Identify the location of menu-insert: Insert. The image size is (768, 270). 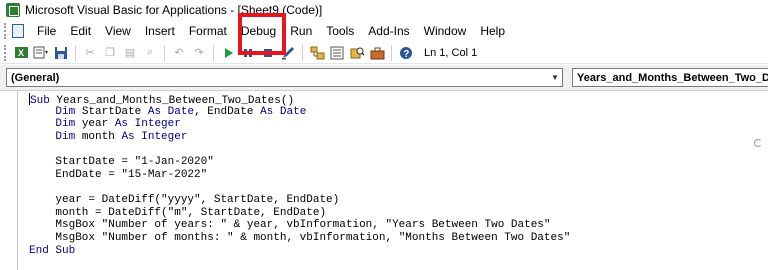
(160, 31).